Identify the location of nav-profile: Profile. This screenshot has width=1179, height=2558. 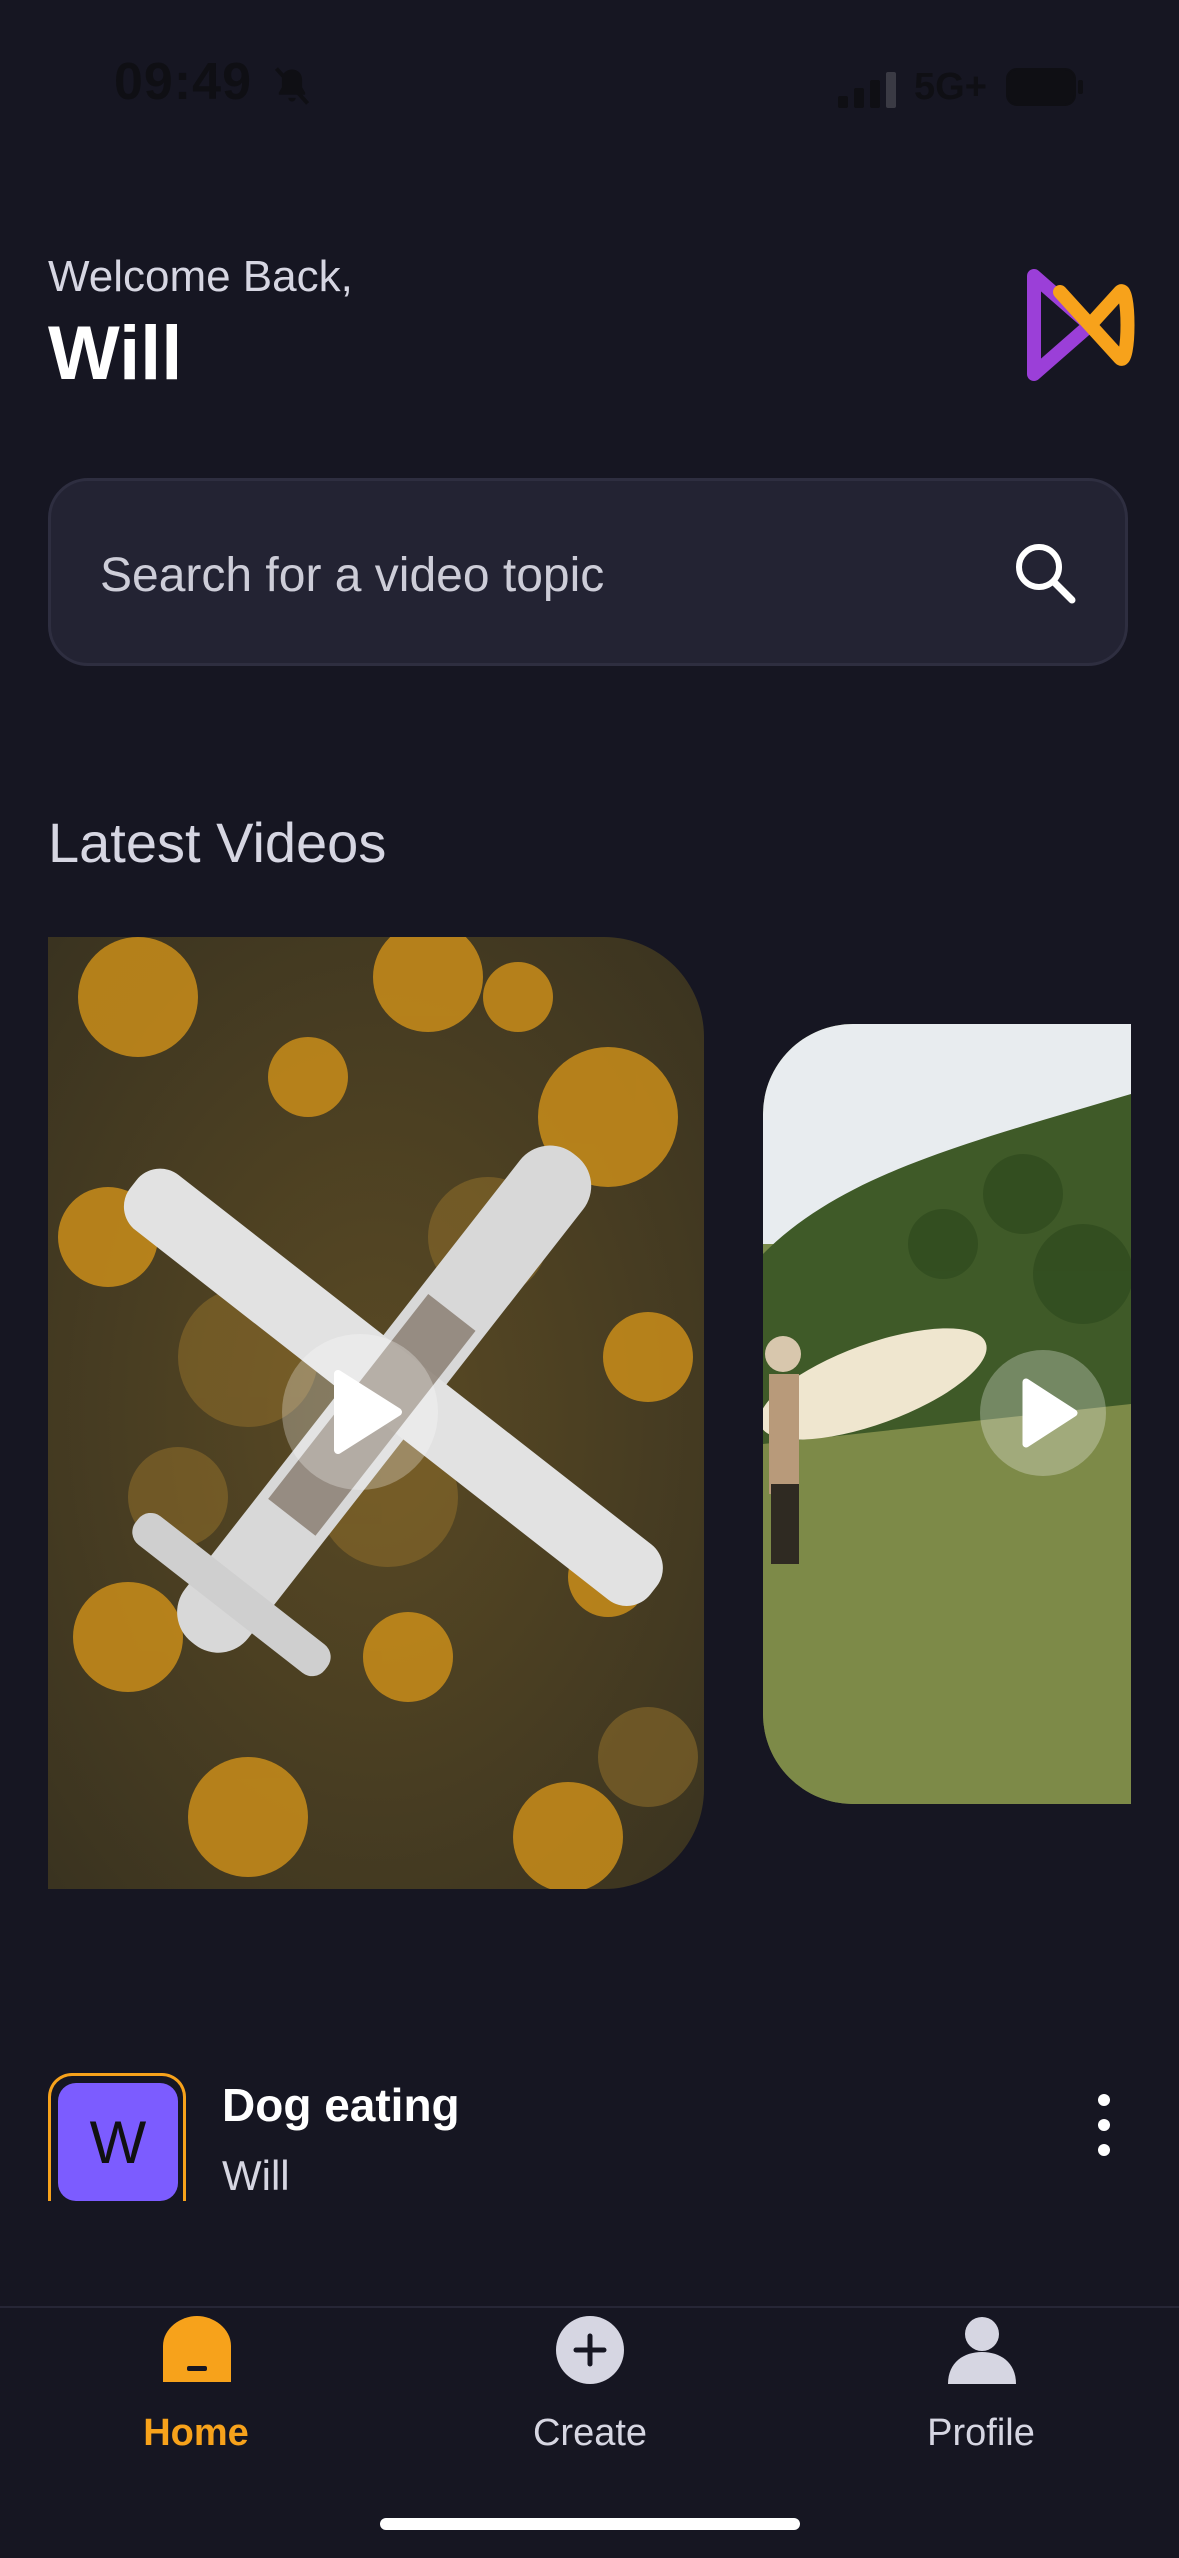
(981, 2433).